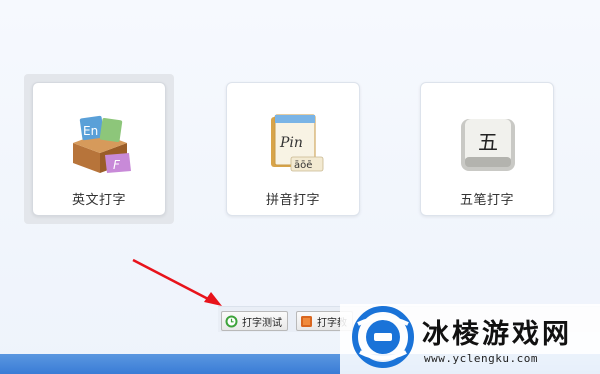  What do you see at coordinates (383, 337) in the screenshot?
I see `watermark-logo-icon` at bounding box center [383, 337].